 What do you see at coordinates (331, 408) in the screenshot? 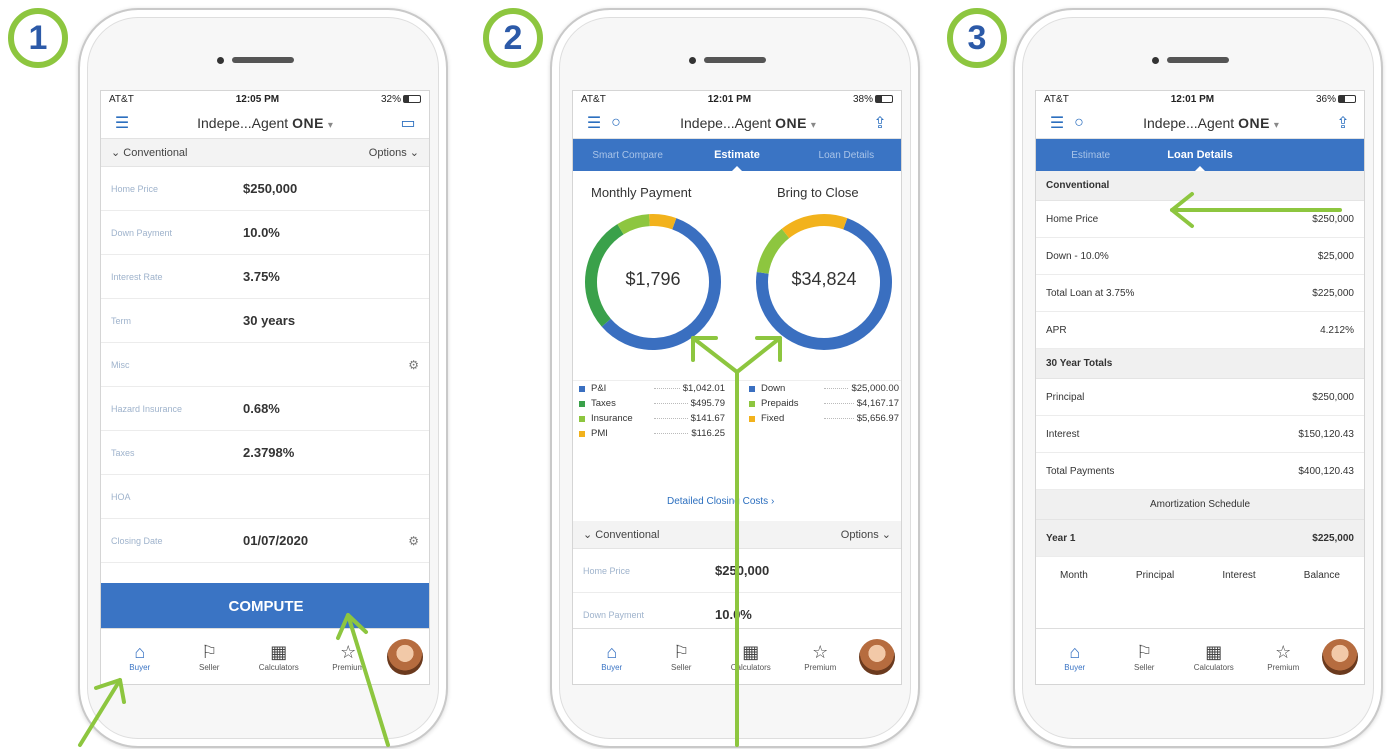
I see `field-value: 0.68%` at bounding box center [331, 408].